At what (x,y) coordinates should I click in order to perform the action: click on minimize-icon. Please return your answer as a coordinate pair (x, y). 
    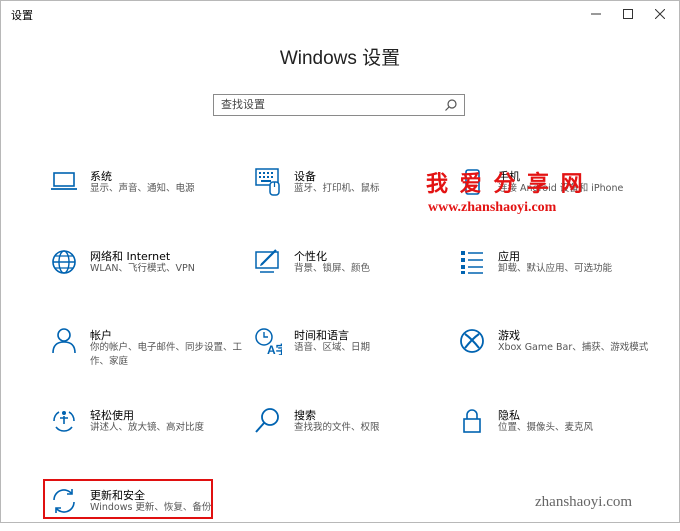
    Looking at the image, I should click on (596, 14).